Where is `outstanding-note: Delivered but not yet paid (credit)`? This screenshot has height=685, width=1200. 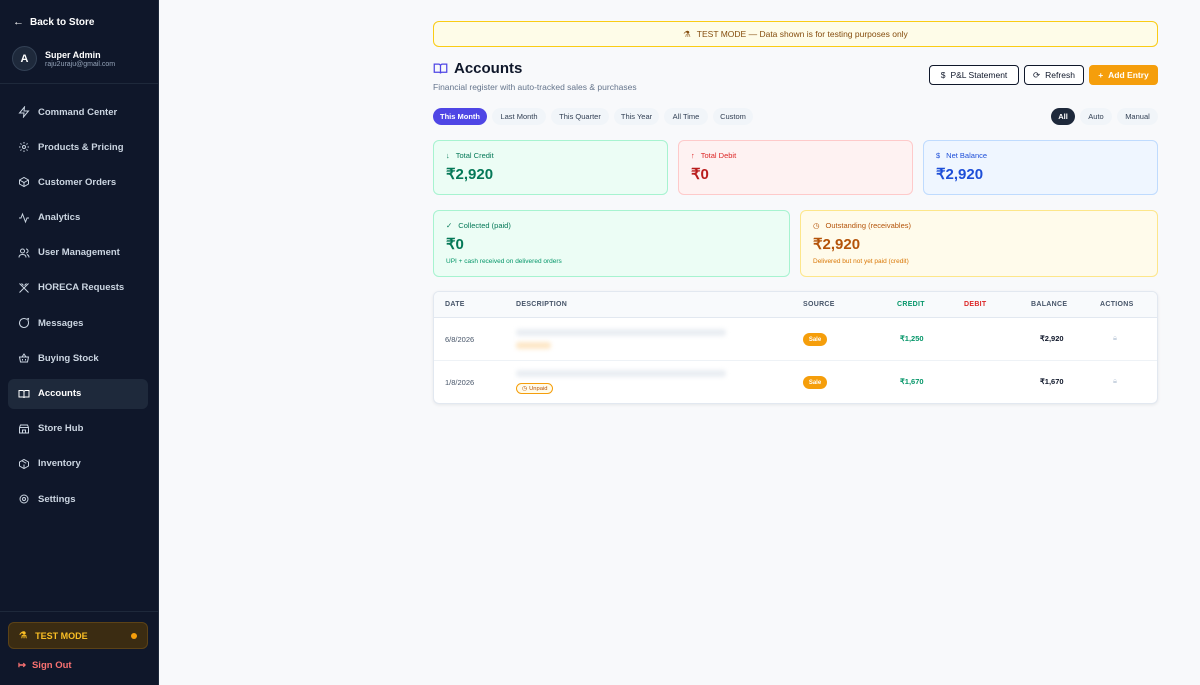 outstanding-note: Delivered but not yet paid (credit) is located at coordinates (861, 261).